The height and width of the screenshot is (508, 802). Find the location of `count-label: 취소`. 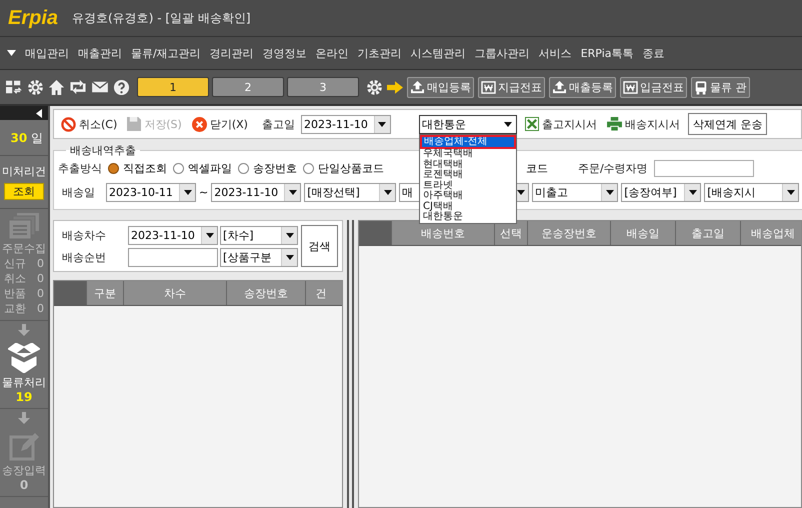

count-label: 취소 is located at coordinates (15, 278).